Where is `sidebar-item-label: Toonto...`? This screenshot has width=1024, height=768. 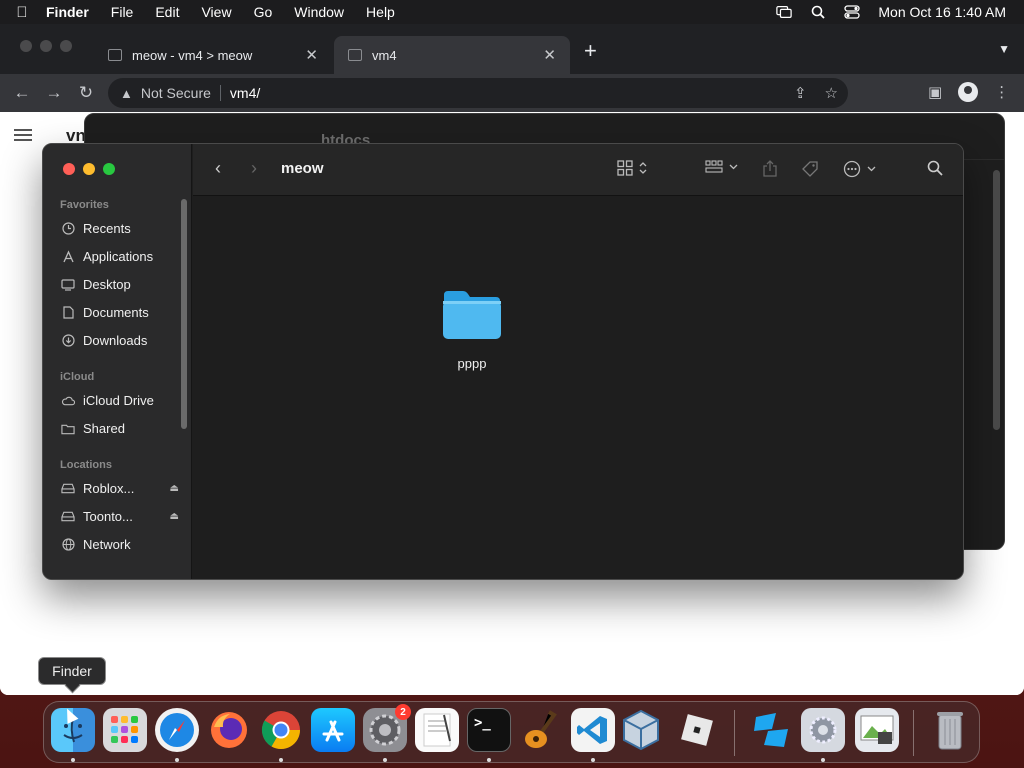
sidebar-item-label: Toonto... is located at coordinates (108, 516).